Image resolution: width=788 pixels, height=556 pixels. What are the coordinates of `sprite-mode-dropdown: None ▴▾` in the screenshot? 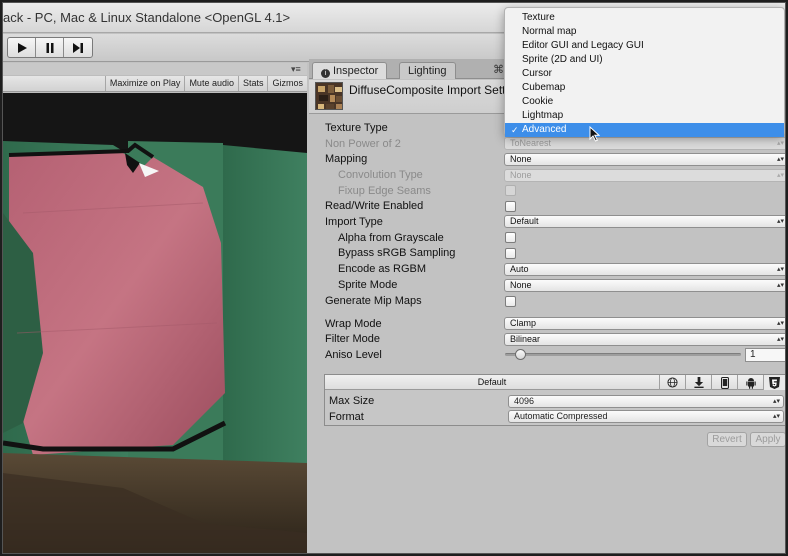 It's located at (644, 285).